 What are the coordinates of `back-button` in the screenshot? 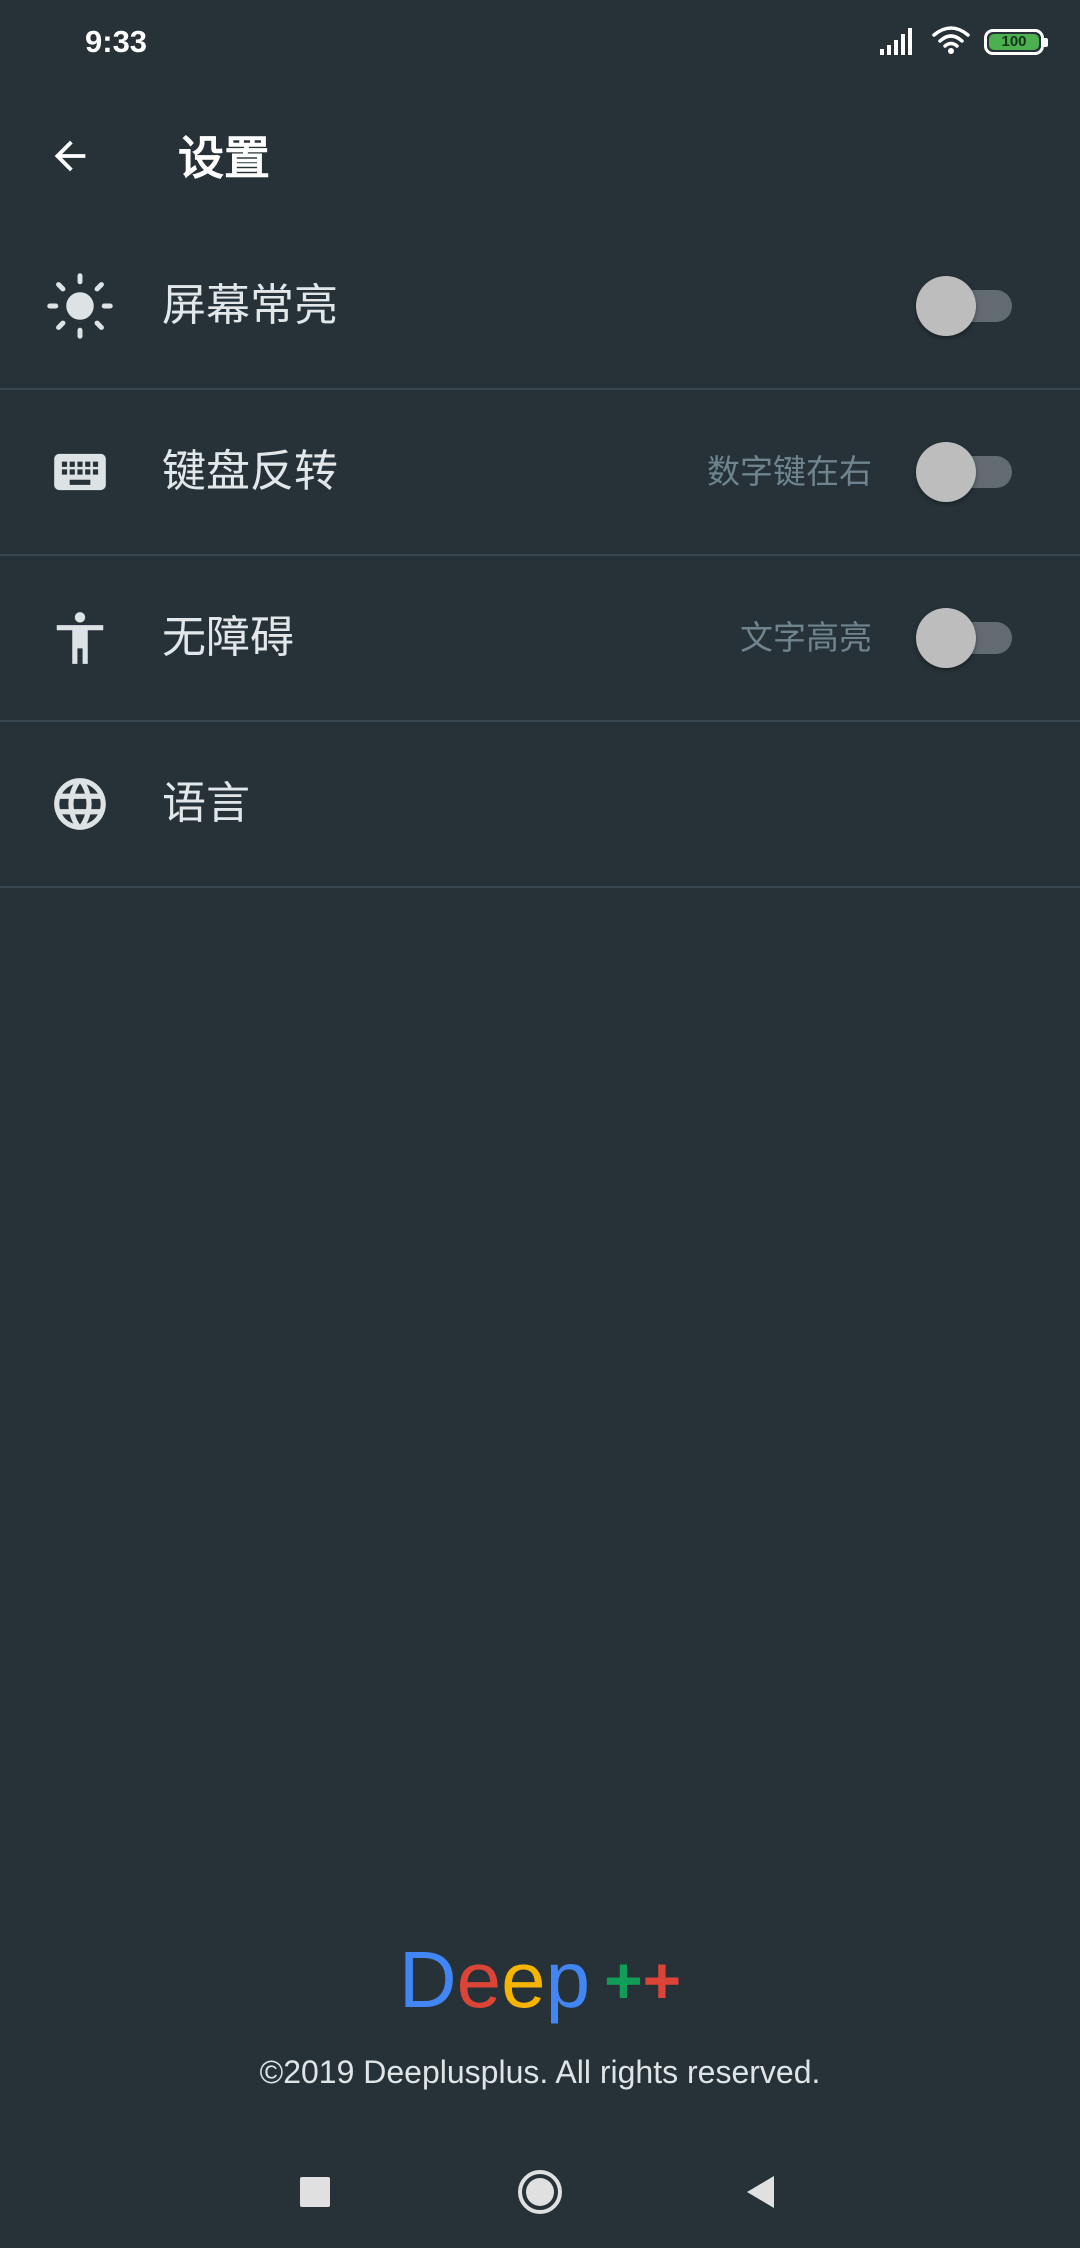 It's located at (70, 158).